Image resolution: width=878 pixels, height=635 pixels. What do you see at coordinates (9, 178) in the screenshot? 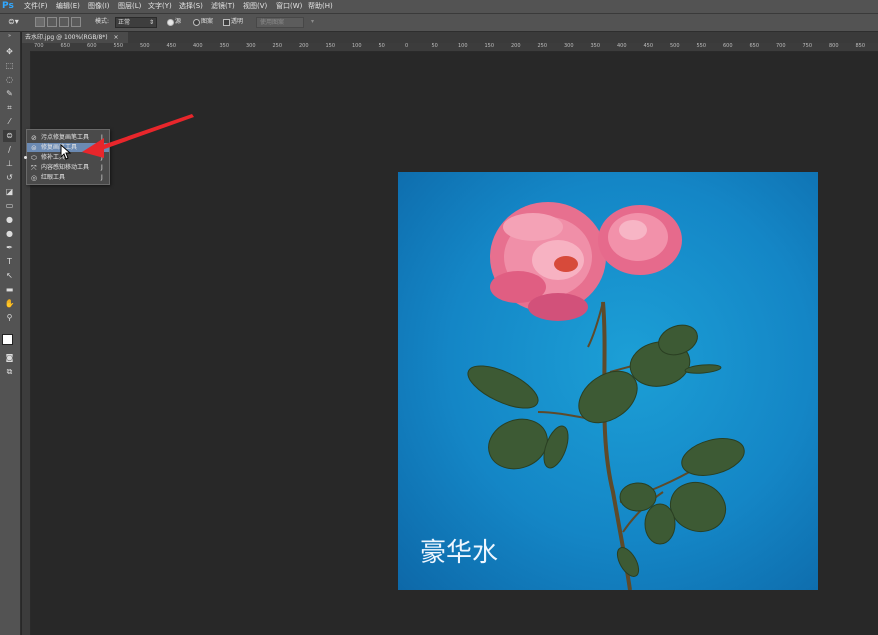
I see `history-brush-tool-icon: ↺` at bounding box center [9, 178].